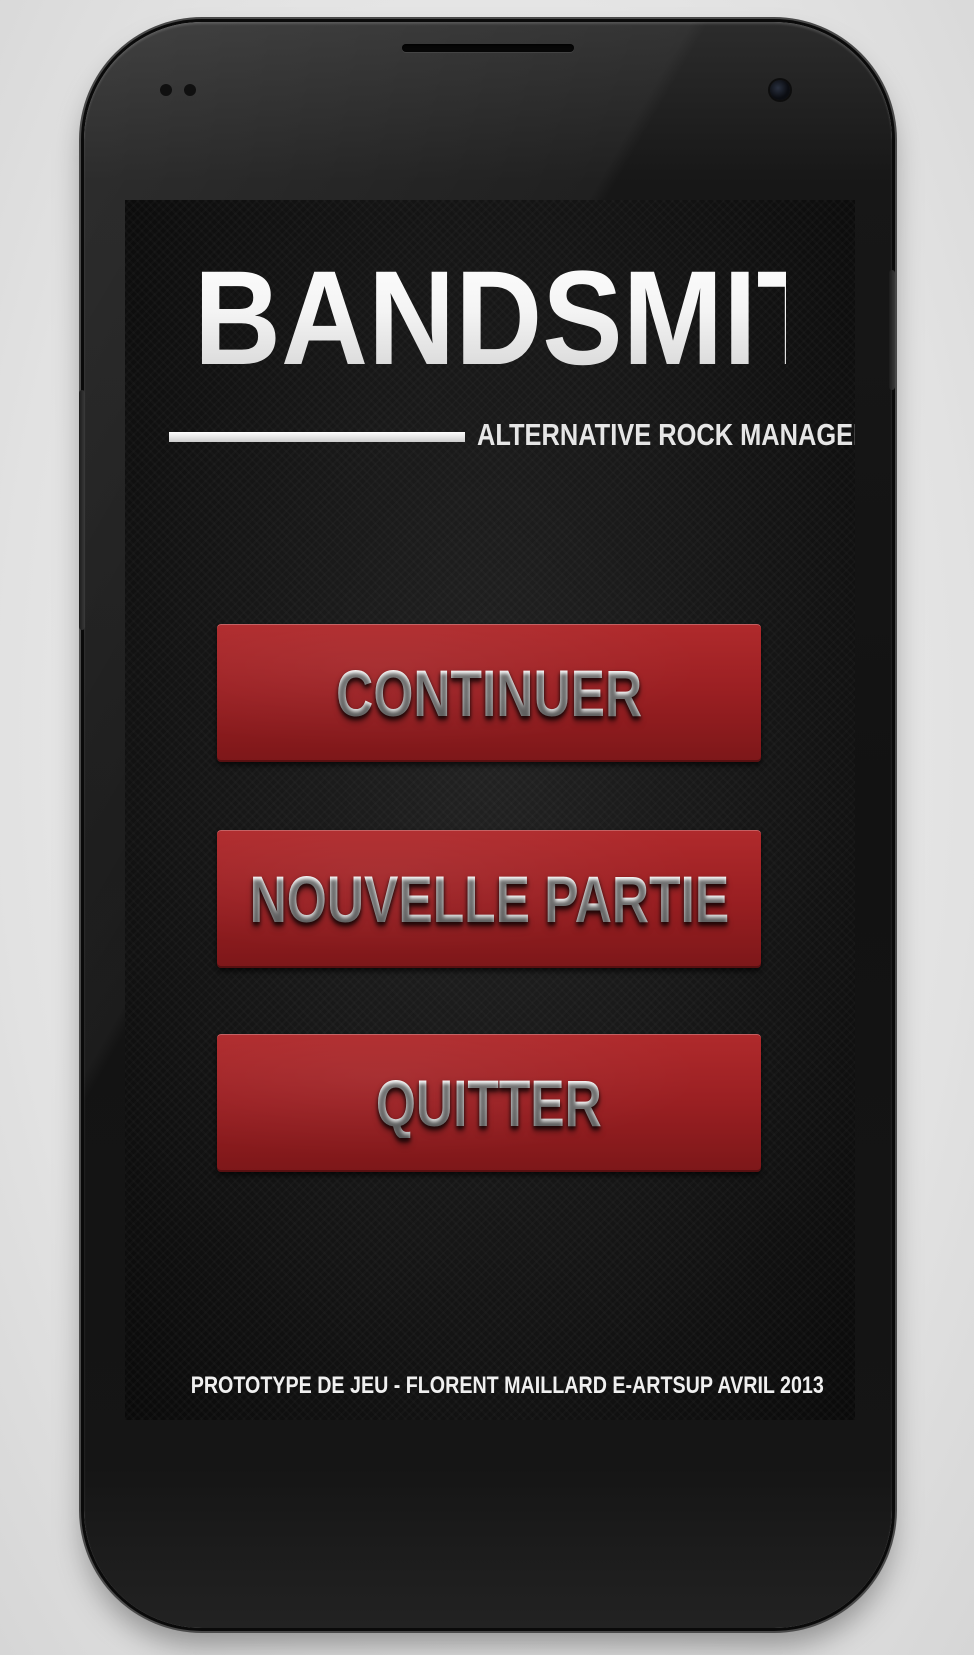  I want to click on power-button, so click(892, 330).